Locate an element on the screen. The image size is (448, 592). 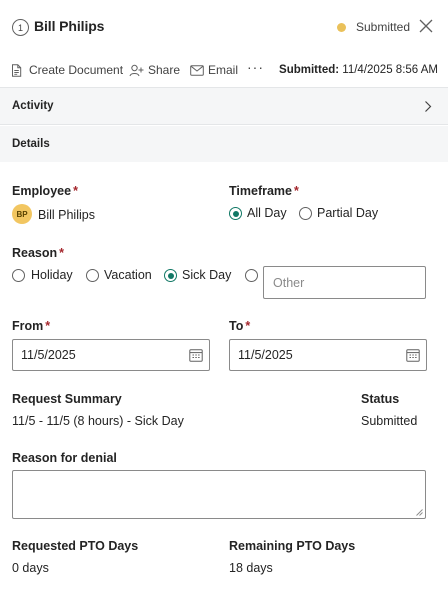
status-dot-icon is located at coordinates (341, 27).